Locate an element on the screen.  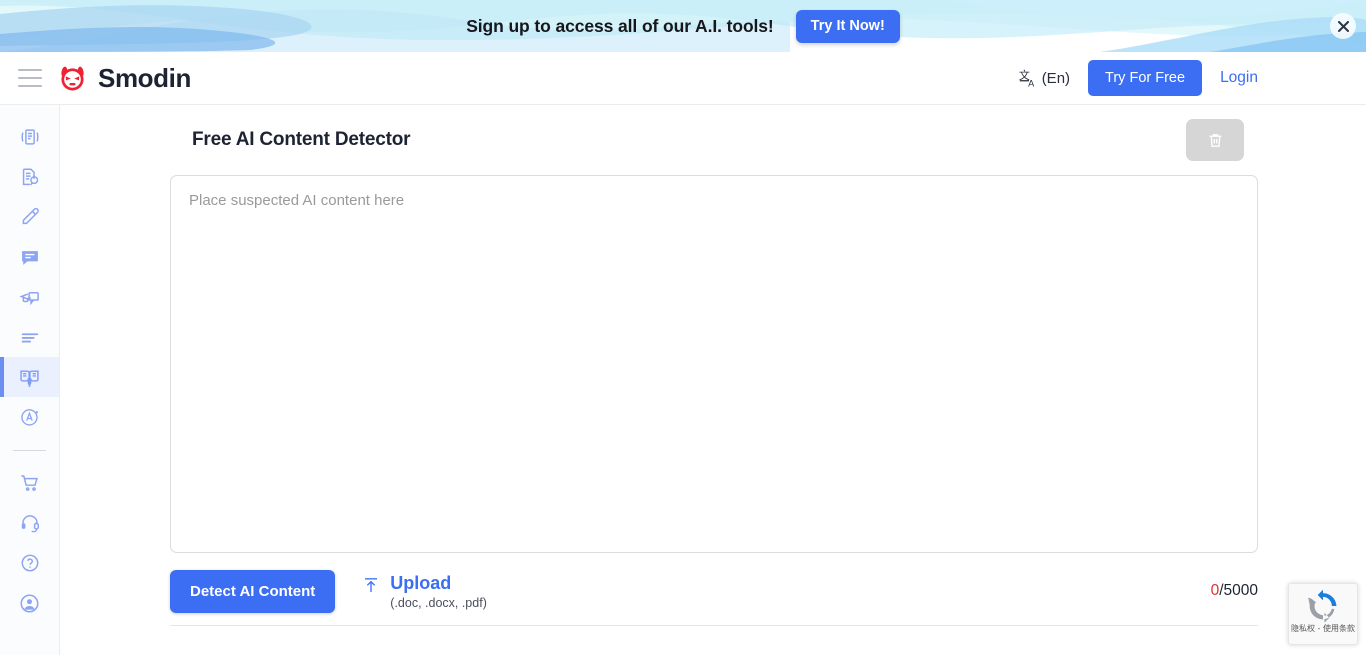
close-icon is located at coordinates (1343, 26).